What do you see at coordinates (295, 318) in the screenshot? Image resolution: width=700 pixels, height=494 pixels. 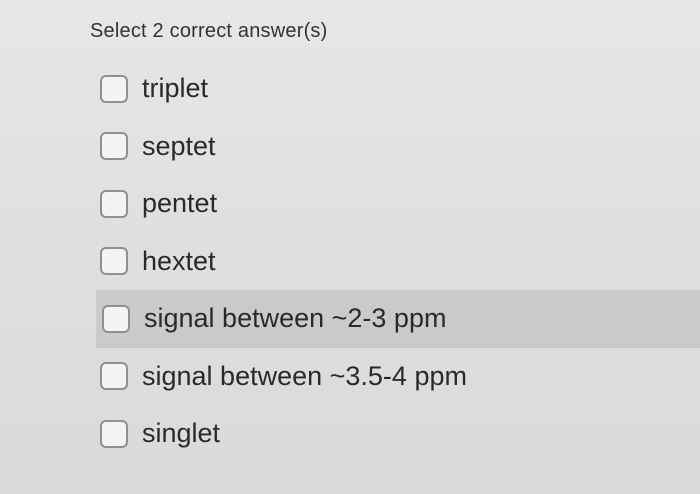 I see `option-label: signal between ~2-3 ppm` at bounding box center [295, 318].